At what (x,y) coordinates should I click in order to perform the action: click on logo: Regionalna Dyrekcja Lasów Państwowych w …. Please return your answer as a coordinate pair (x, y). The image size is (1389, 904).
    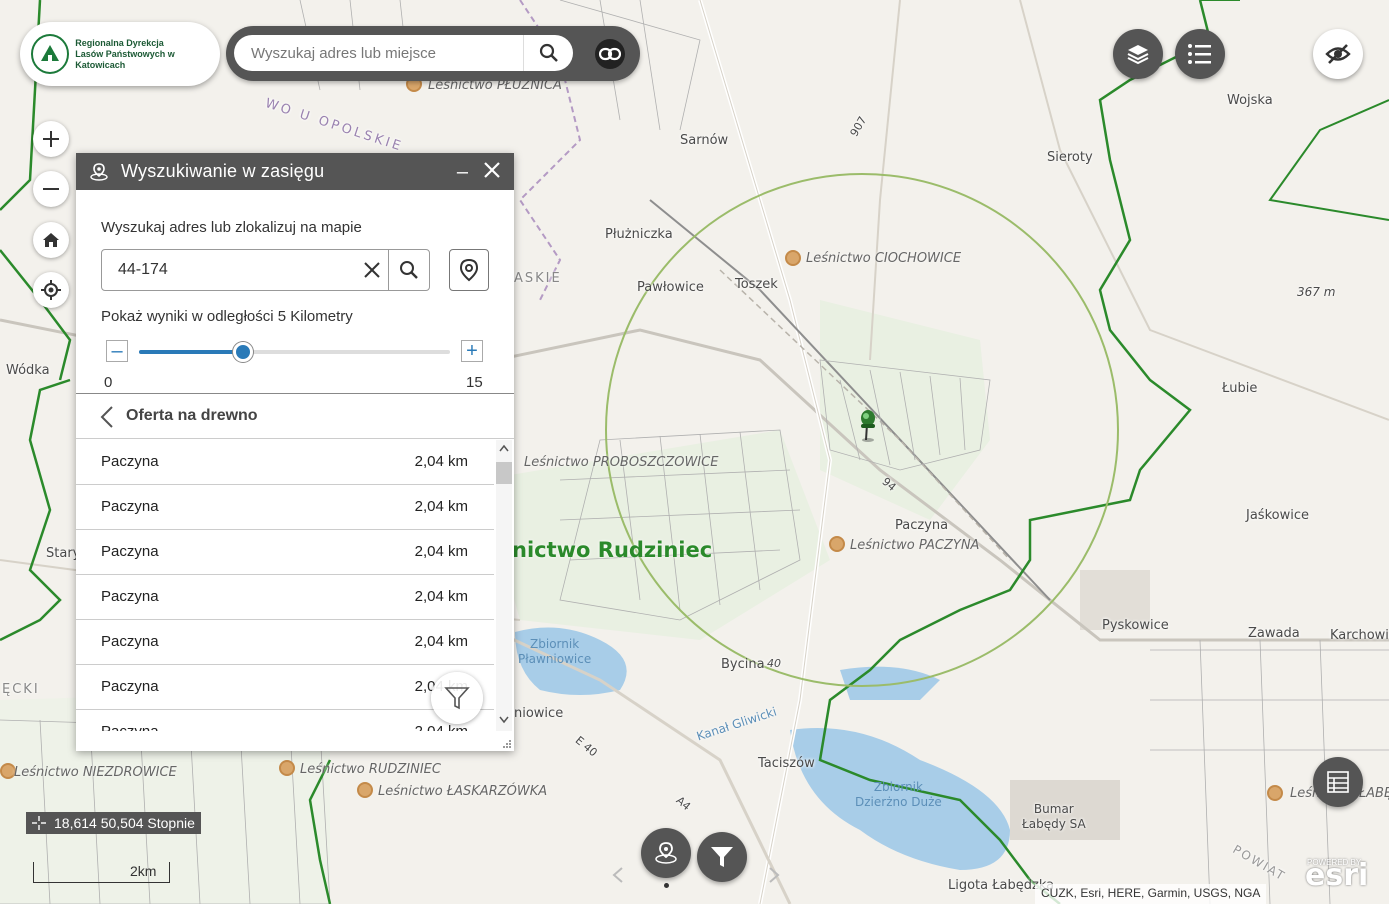
    Looking at the image, I should click on (120, 54).